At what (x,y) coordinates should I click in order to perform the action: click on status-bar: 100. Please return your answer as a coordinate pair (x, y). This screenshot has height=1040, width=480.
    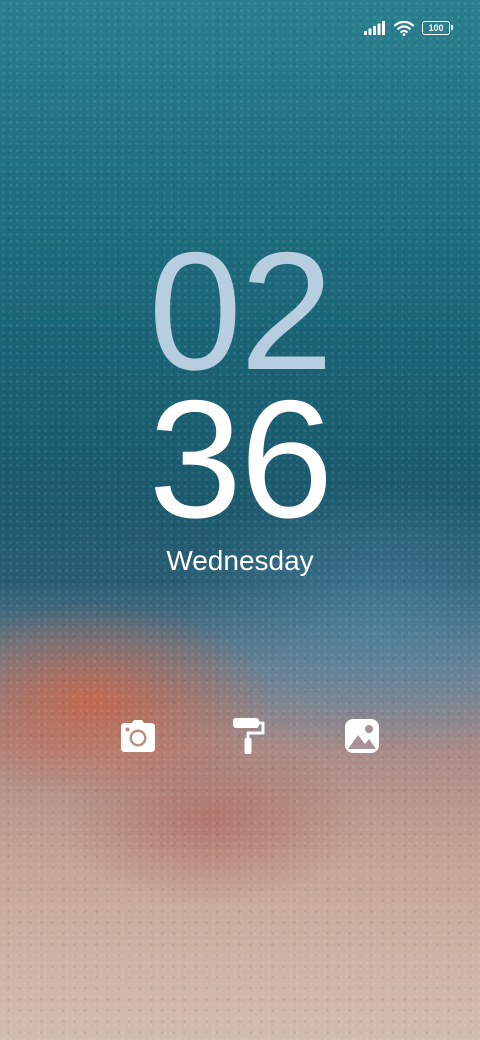
    Looking at the image, I should click on (408, 28).